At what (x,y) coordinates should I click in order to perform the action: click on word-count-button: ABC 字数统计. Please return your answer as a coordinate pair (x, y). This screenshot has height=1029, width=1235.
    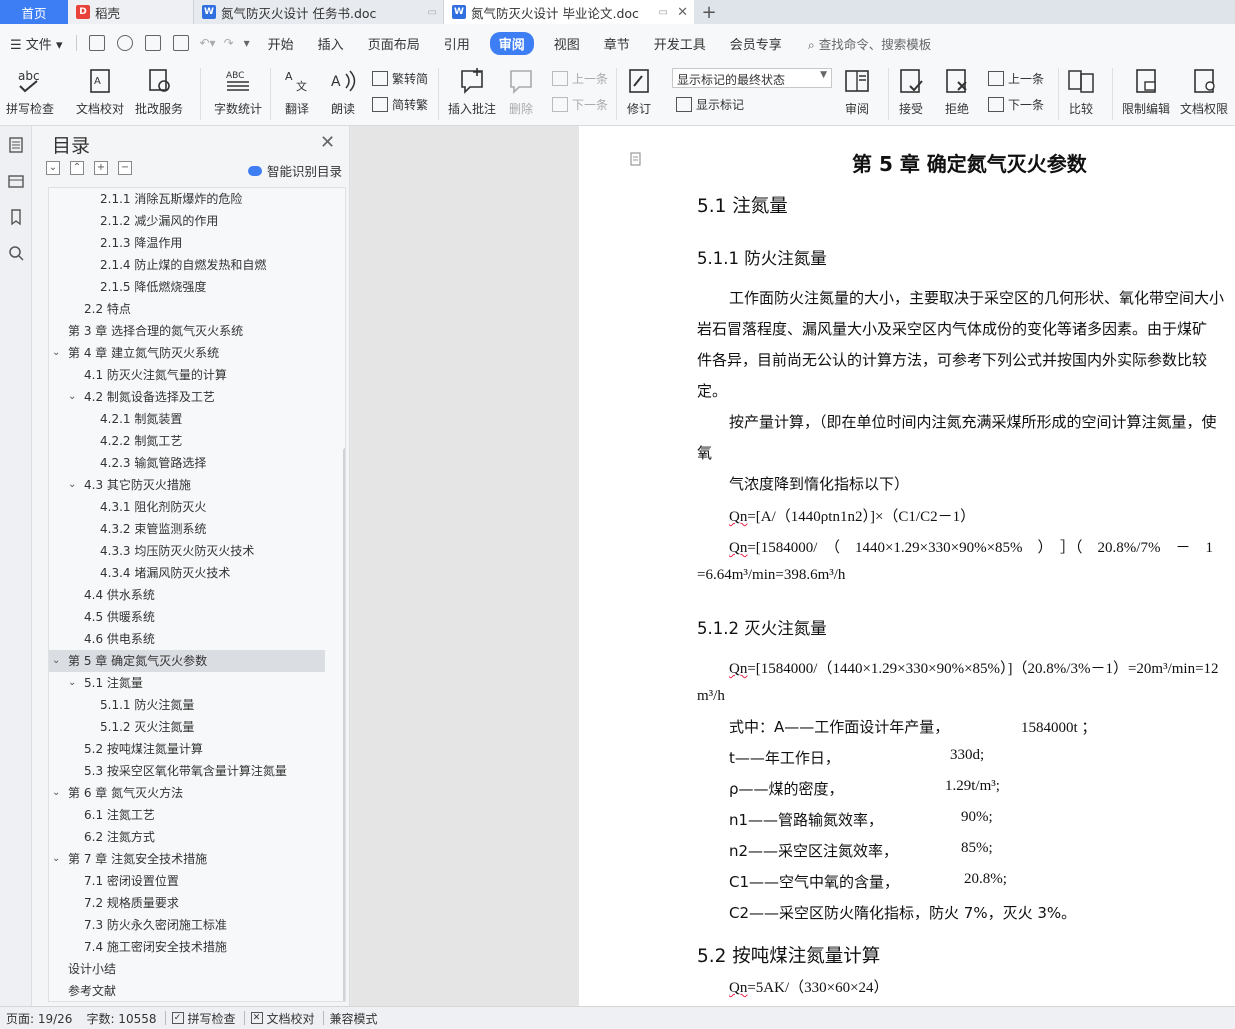
    Looking at the image, I should click on (238, 91).